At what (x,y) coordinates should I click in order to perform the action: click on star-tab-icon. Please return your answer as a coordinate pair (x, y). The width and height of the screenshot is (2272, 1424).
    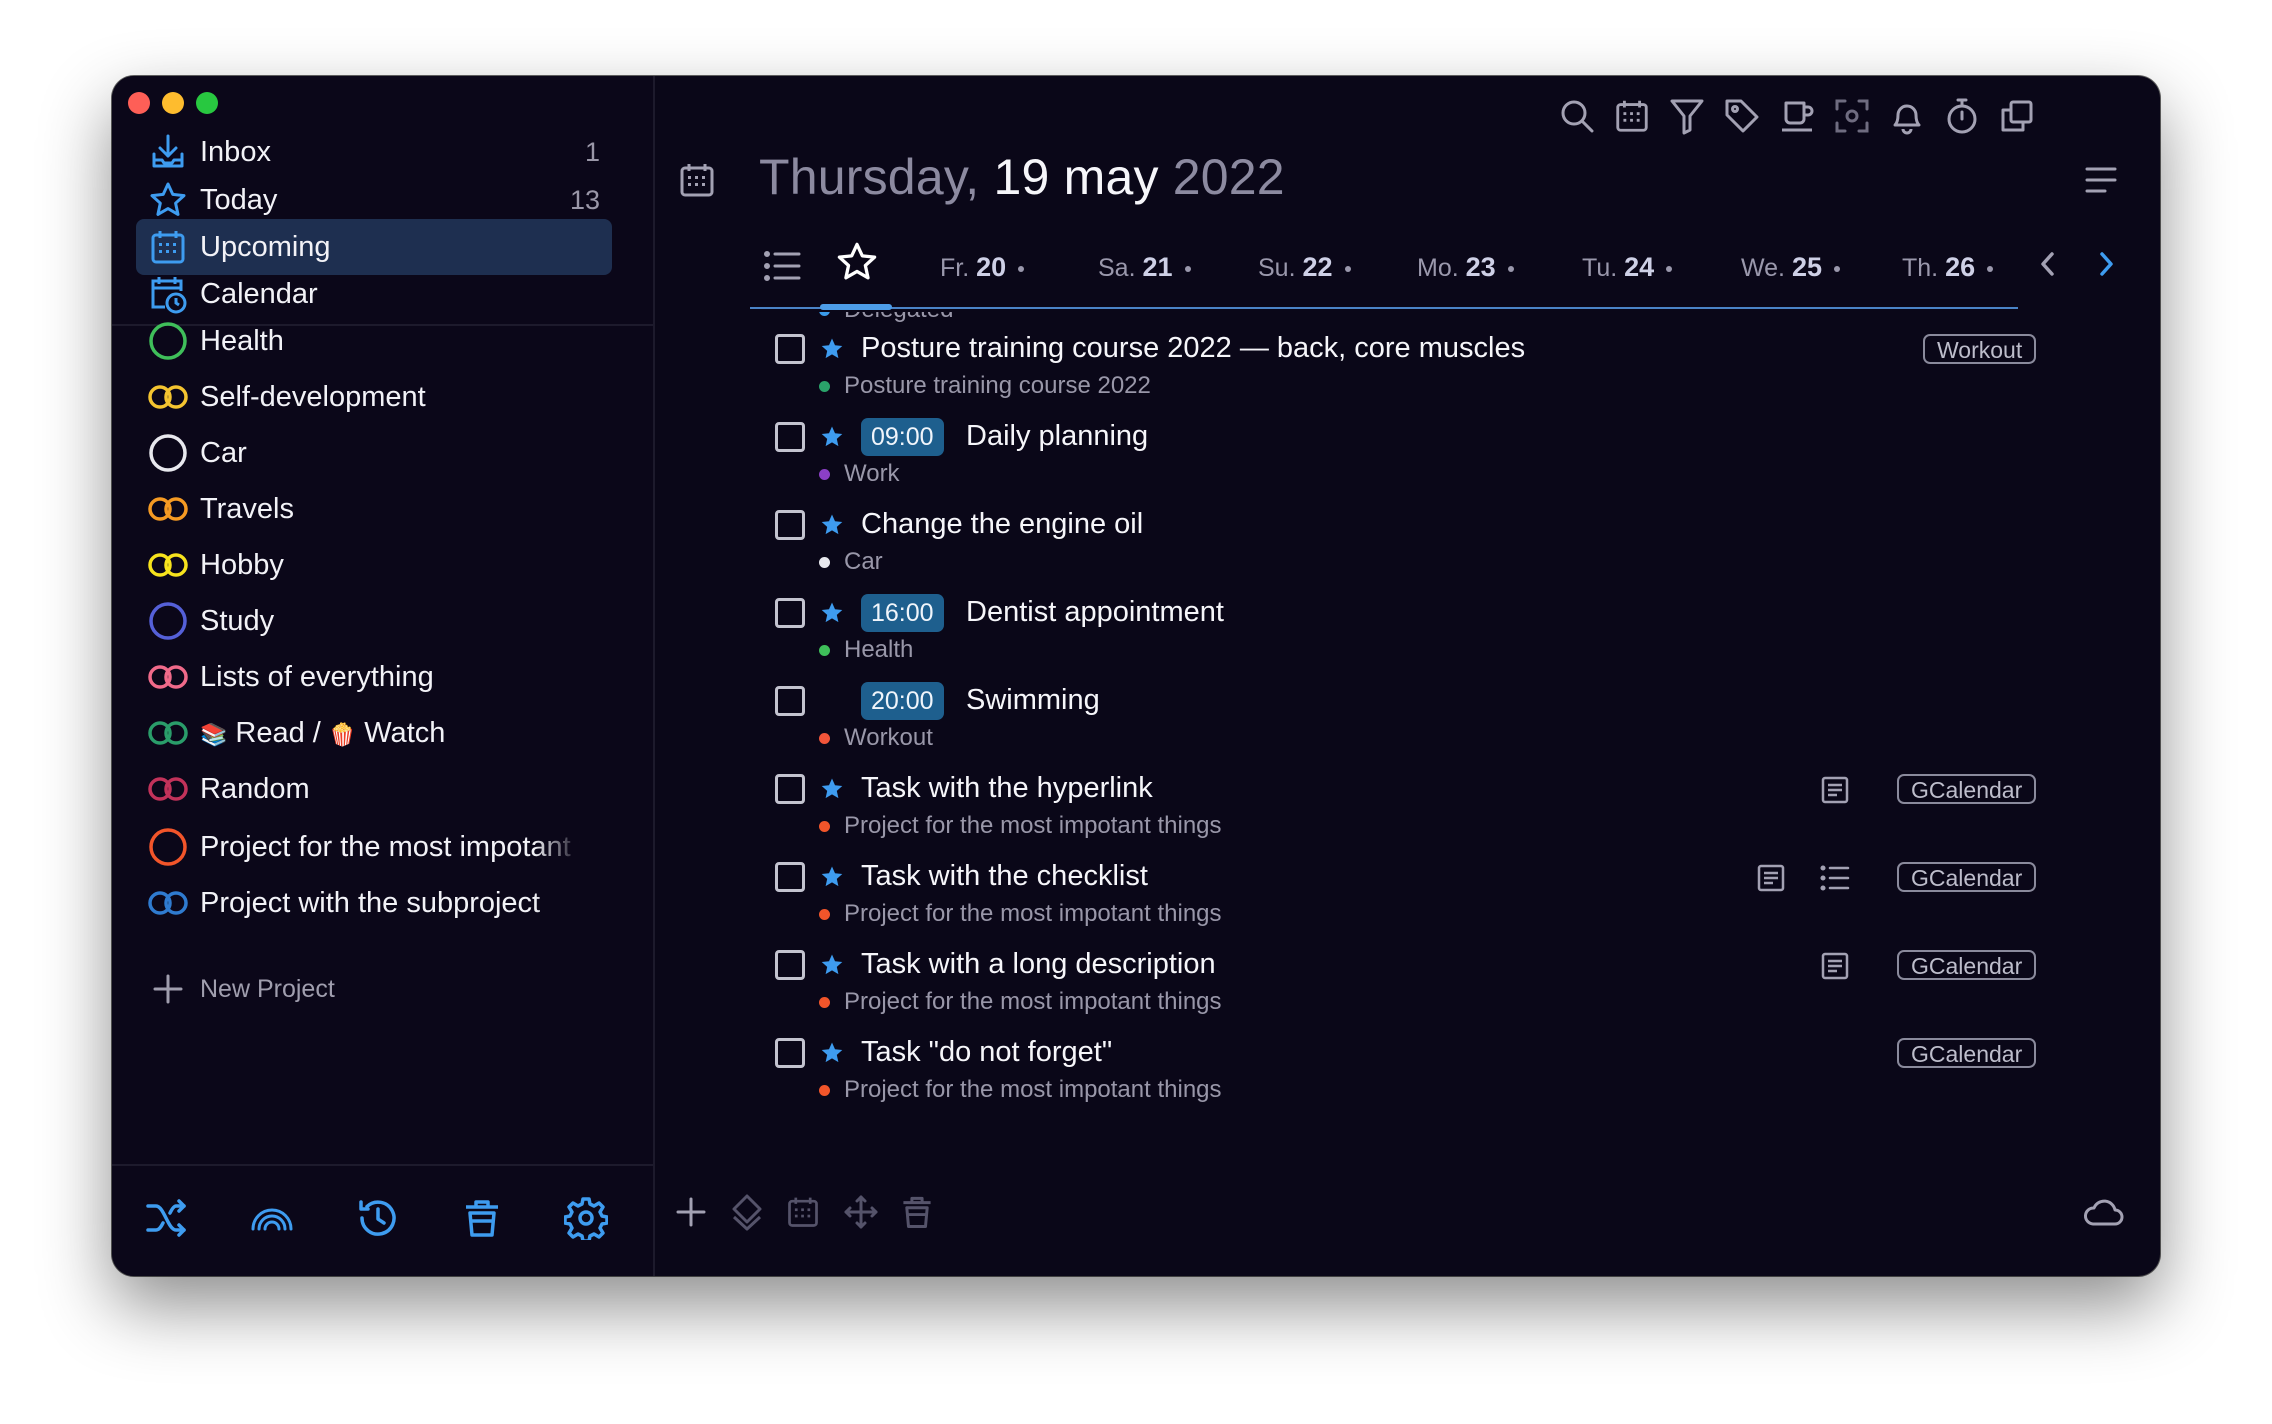
    Looking at the image, I should click on (857, 263).